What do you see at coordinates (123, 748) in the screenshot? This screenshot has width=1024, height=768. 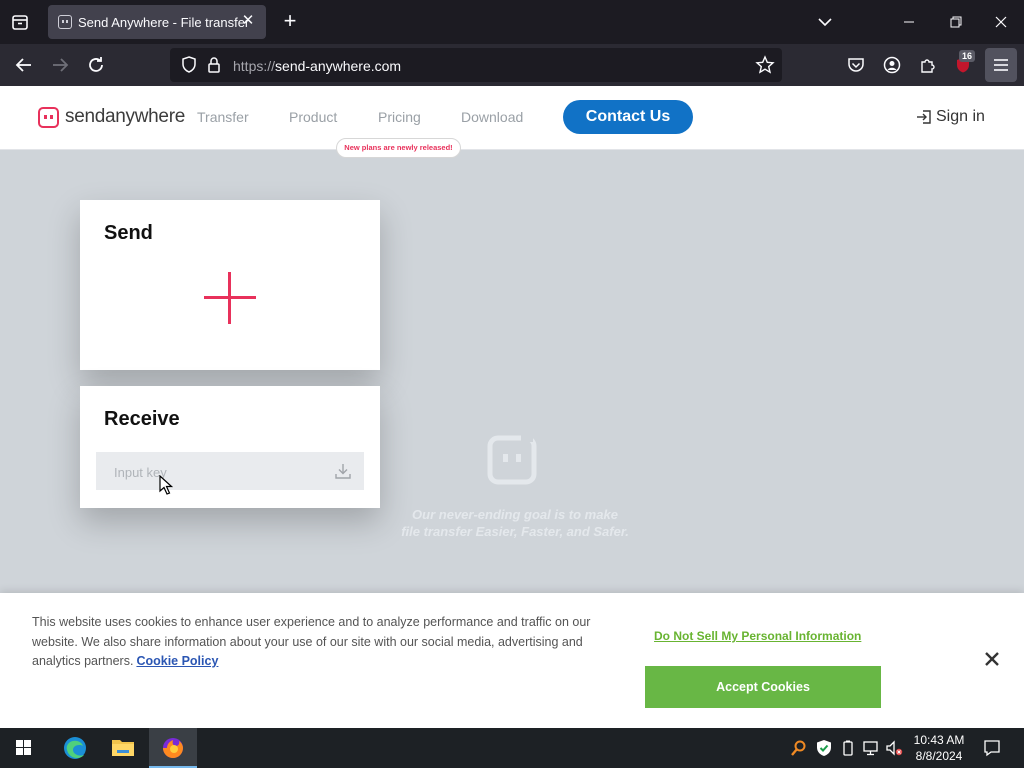 I see `file-explorer-icon` at bounding box center [123, 748].